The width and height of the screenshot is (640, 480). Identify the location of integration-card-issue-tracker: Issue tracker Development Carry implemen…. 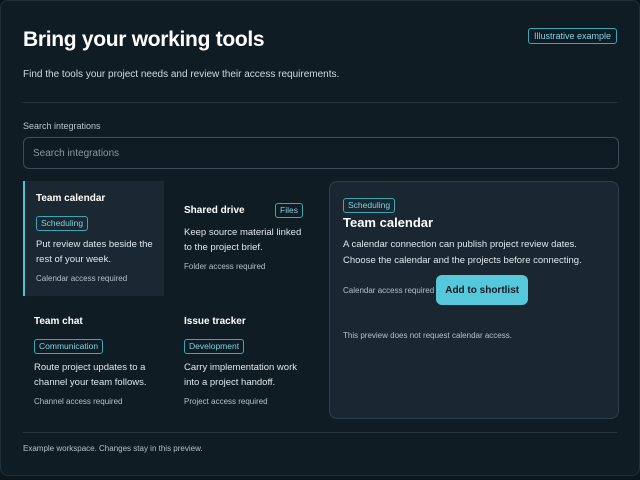
(243, 361).